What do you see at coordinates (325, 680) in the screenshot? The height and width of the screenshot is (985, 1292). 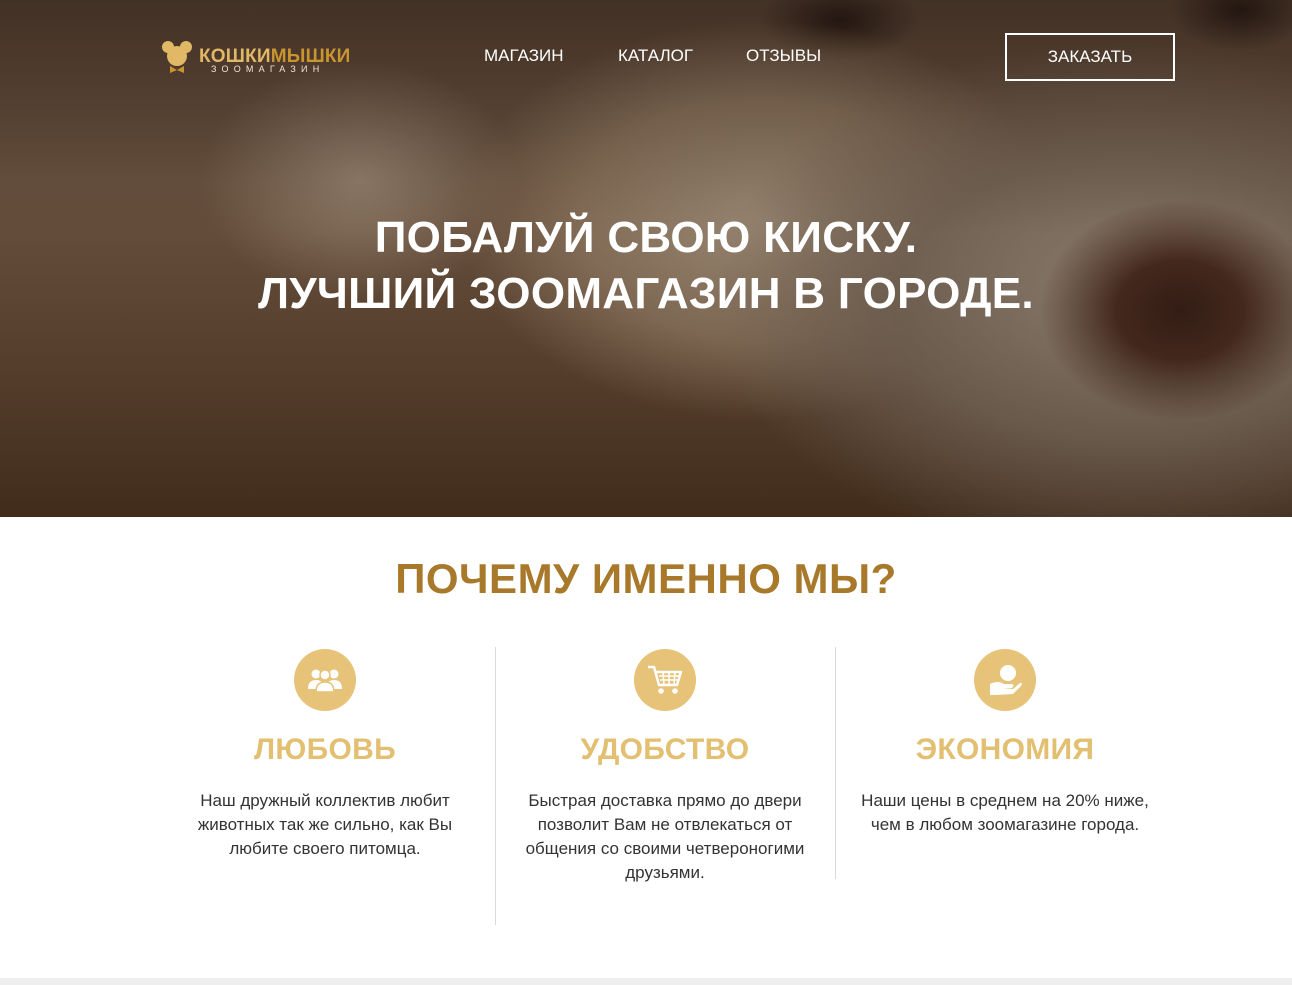 I see `people-group-icon` at bounding box center [325, 680].